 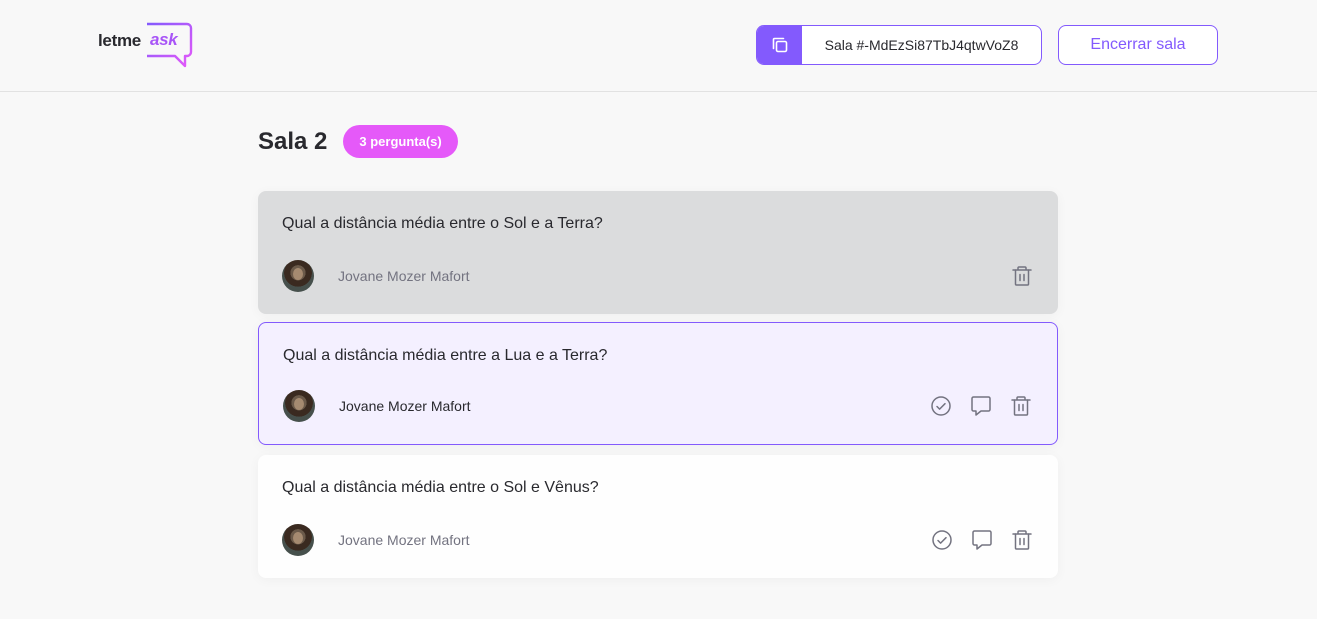 What do you see at coordinates (400, 141) in the screenshot?
I see `question-count-badge: 3 pergunta(s)` at bounding box center [400, 141].